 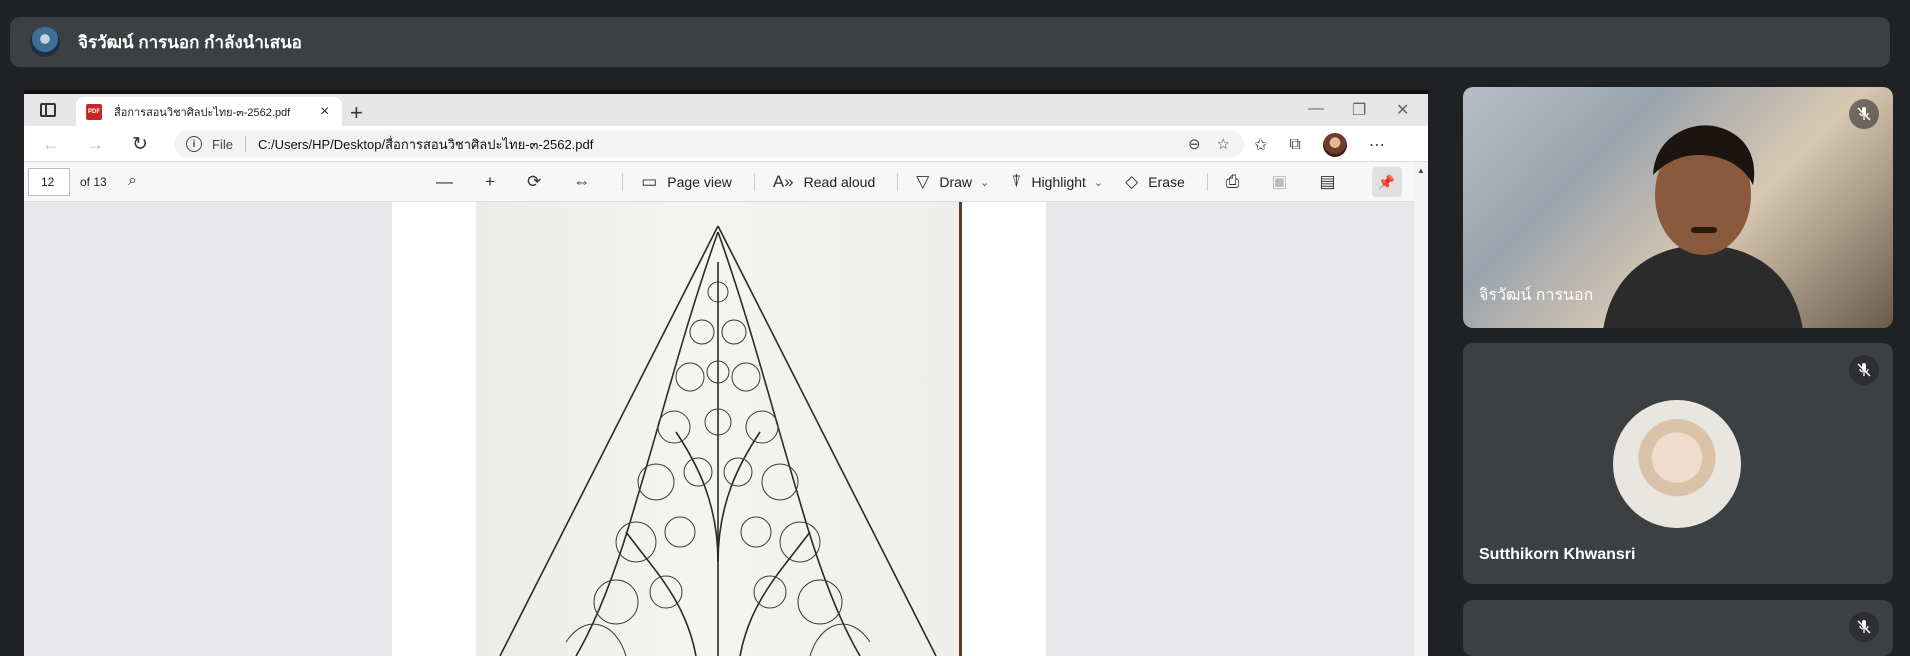 I want to click on back-icon: ←, so click(x=51, y=144).